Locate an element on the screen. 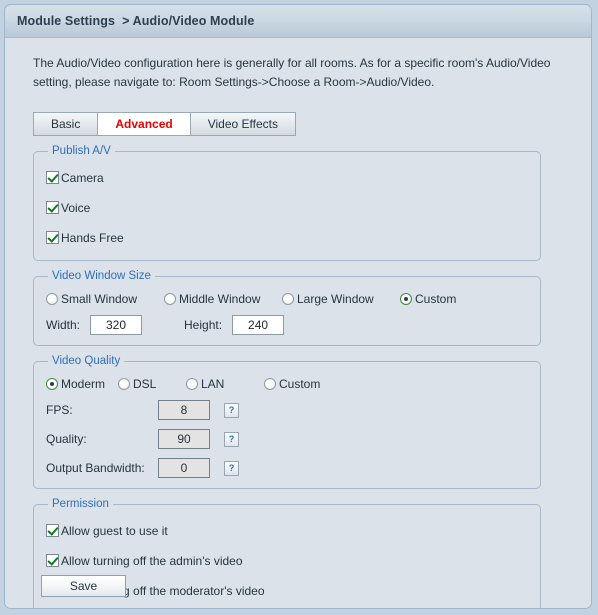  publish-av-item-row: Voice is located at coordinates (288, 207).